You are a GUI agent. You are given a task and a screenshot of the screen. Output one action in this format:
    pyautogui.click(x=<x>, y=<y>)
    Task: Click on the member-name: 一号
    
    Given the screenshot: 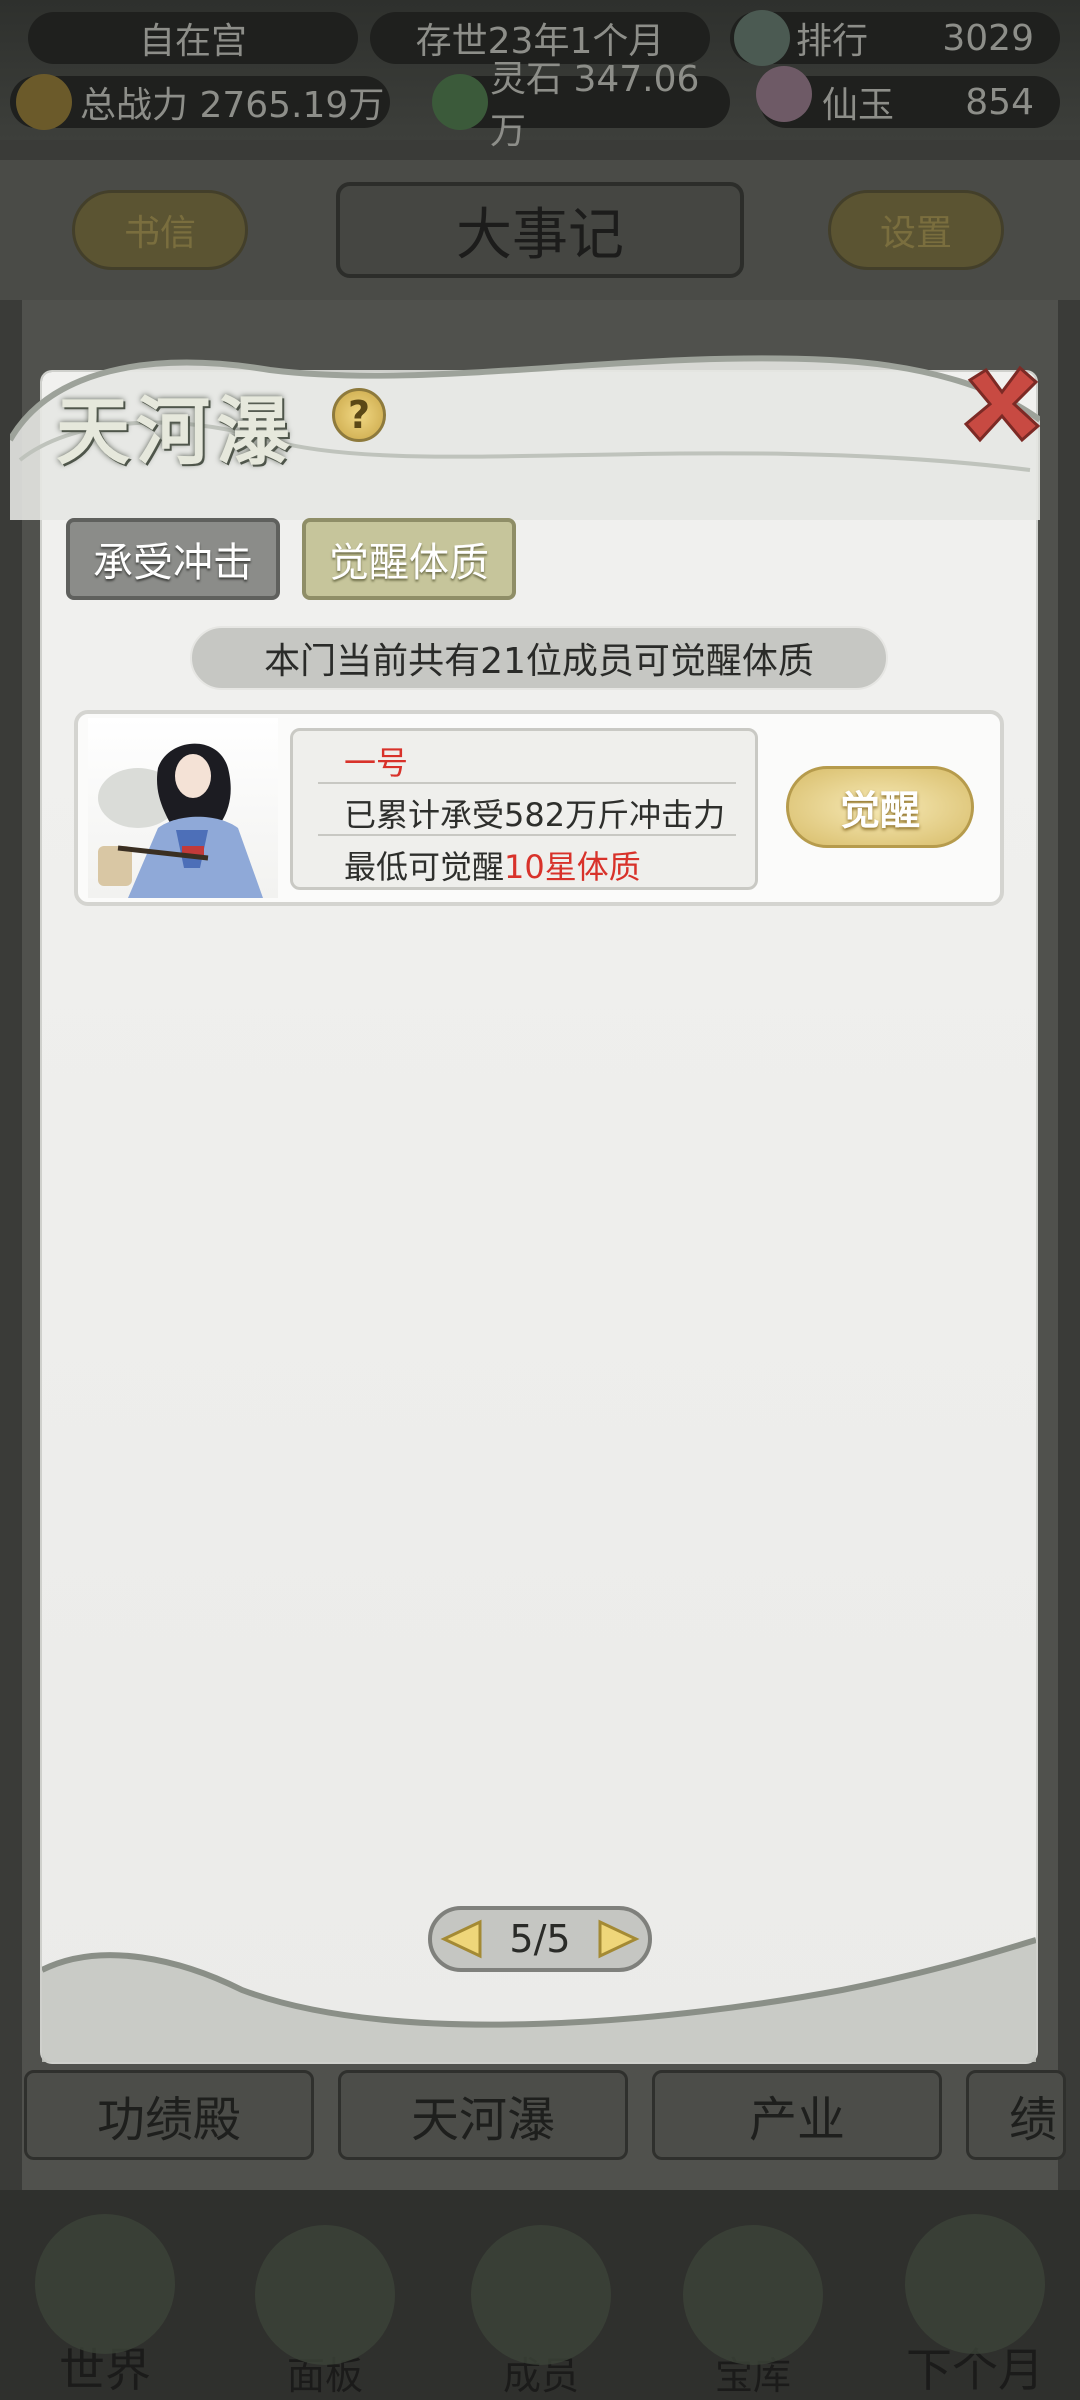 What is the action you would take?
    pyautogui.click(x=376, y=763)
    